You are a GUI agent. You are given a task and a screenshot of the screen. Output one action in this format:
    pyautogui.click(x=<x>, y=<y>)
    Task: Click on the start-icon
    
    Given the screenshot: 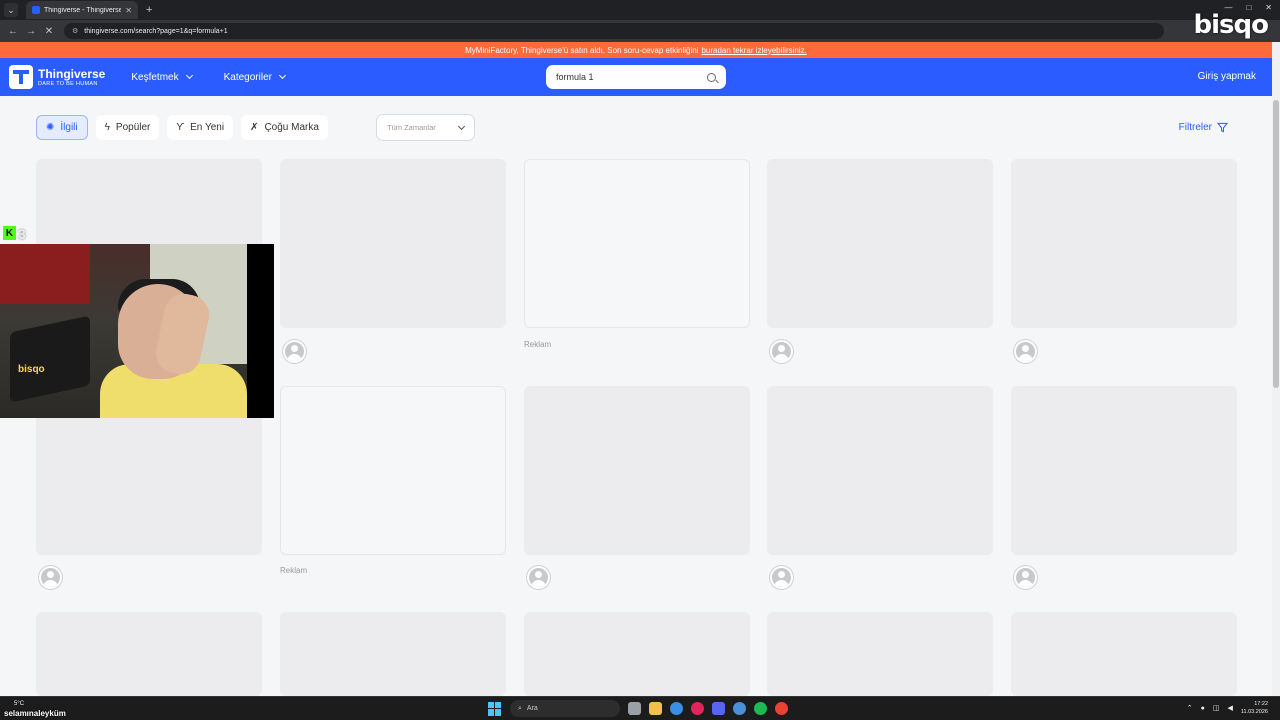 What is the action you would take?
    pyautogui.click(x=495, y=708)
    